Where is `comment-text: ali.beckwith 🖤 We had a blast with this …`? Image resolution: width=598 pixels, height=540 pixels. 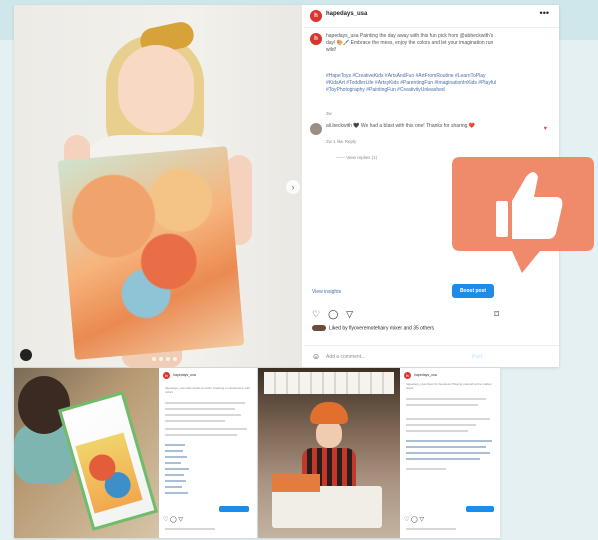
comment-text: ali.beckwith 🖤 We had a blast with this … is located at coordinates (401, 126).